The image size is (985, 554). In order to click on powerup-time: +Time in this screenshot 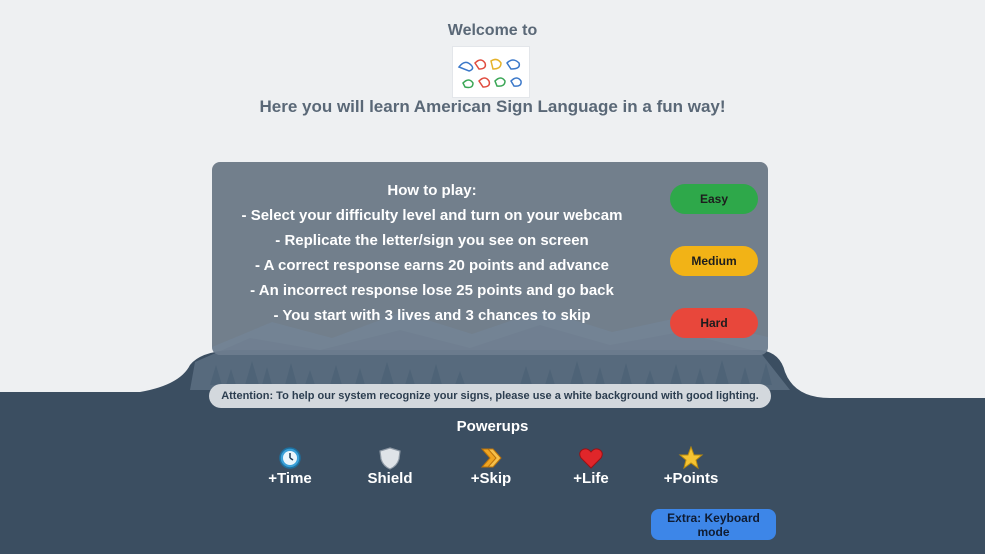, I will do `click(290, 466)`.